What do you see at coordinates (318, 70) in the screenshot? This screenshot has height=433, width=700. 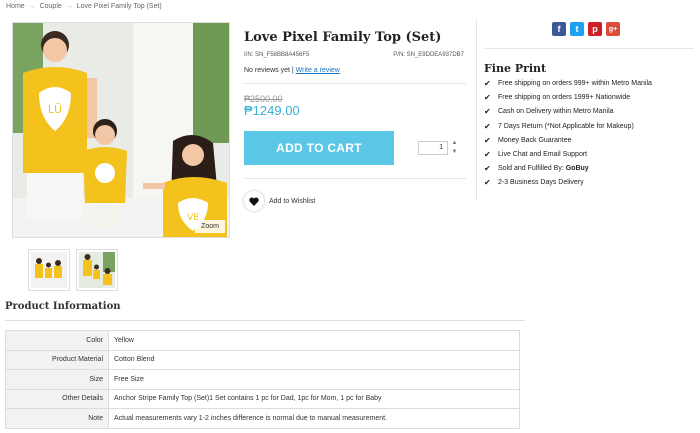 I see `write-review-link: Write a review` at bounding box center [318, 70].